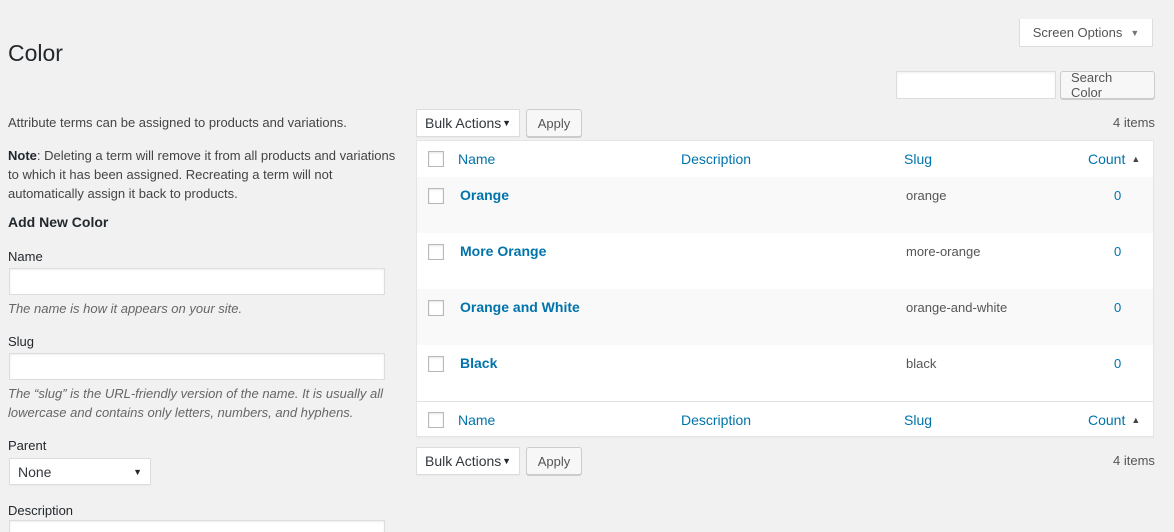 This screenshot has height=532, width=1174. I want to click on table-row: Black black 0, so click(785, 373).